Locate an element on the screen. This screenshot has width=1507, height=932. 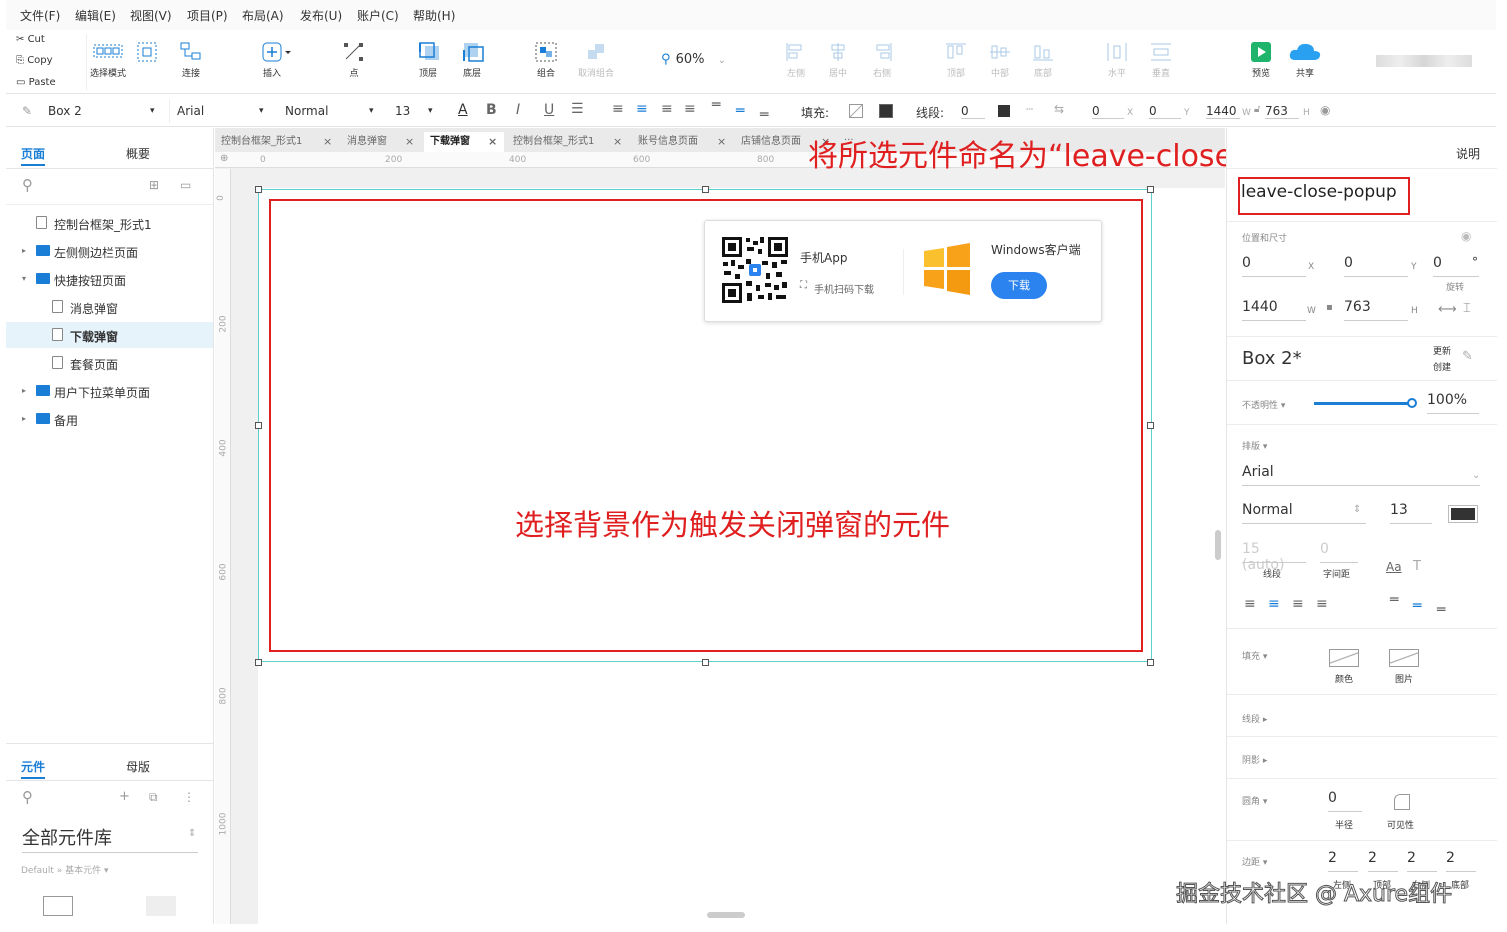
page-item: 消息弹窗 is located at coordinates (109, 307).